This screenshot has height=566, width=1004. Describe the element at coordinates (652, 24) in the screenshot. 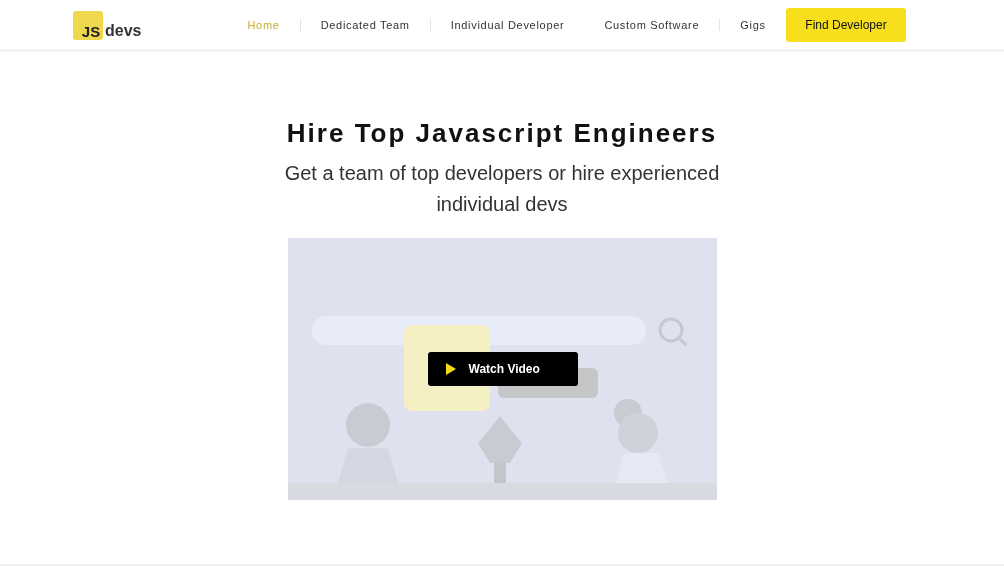

I see `nav-link: Custom Software` at that location.